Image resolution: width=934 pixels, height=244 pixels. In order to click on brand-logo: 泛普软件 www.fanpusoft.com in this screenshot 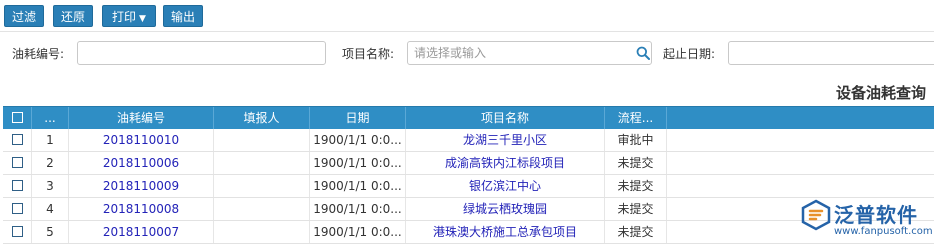, I will do `click(866, 218)`.